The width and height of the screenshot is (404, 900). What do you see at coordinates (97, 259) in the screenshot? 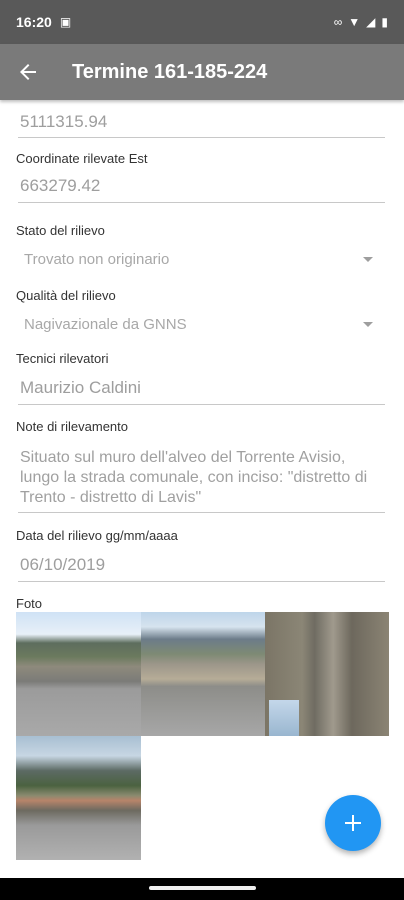
I see `stato-value: Trovato non originario` at bounding box center [97, 259].